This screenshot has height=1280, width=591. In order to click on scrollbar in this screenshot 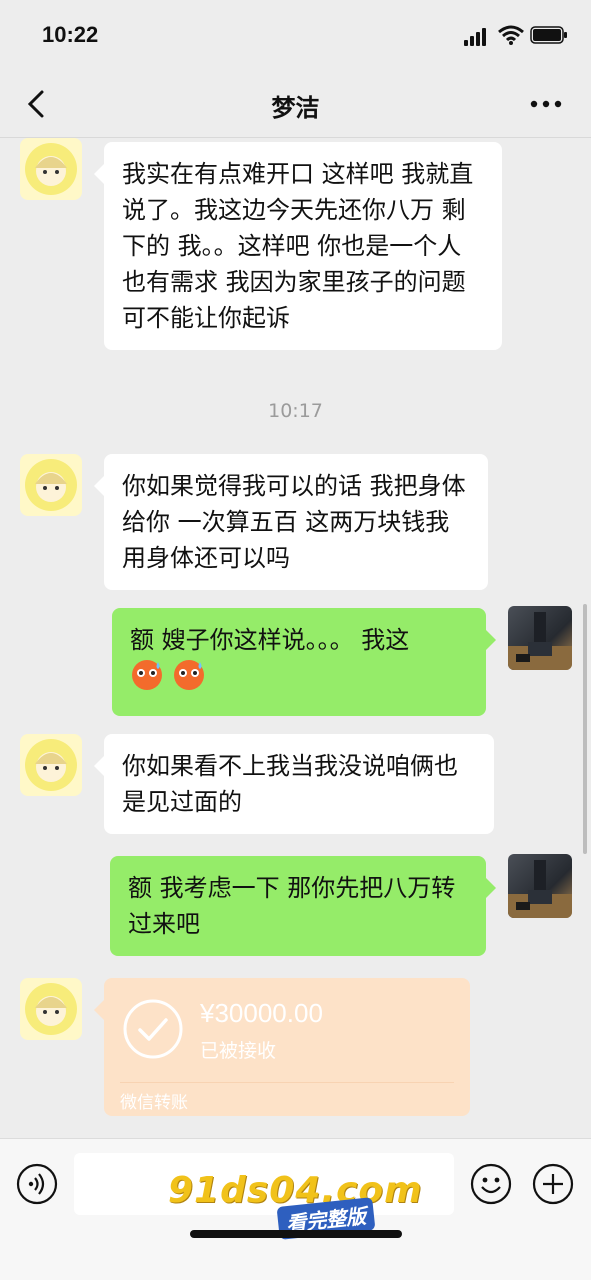, I will do `click(585, 729)`.